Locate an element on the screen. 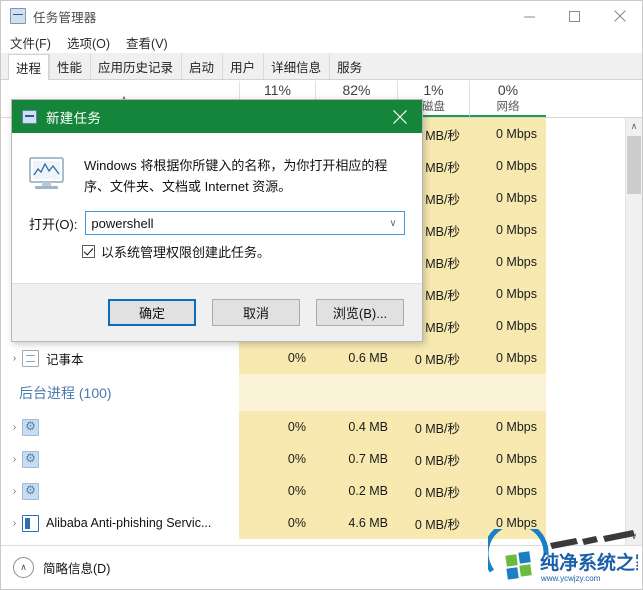  dialog-title-bar: 新建任务 is located at coordinates (217, 116).